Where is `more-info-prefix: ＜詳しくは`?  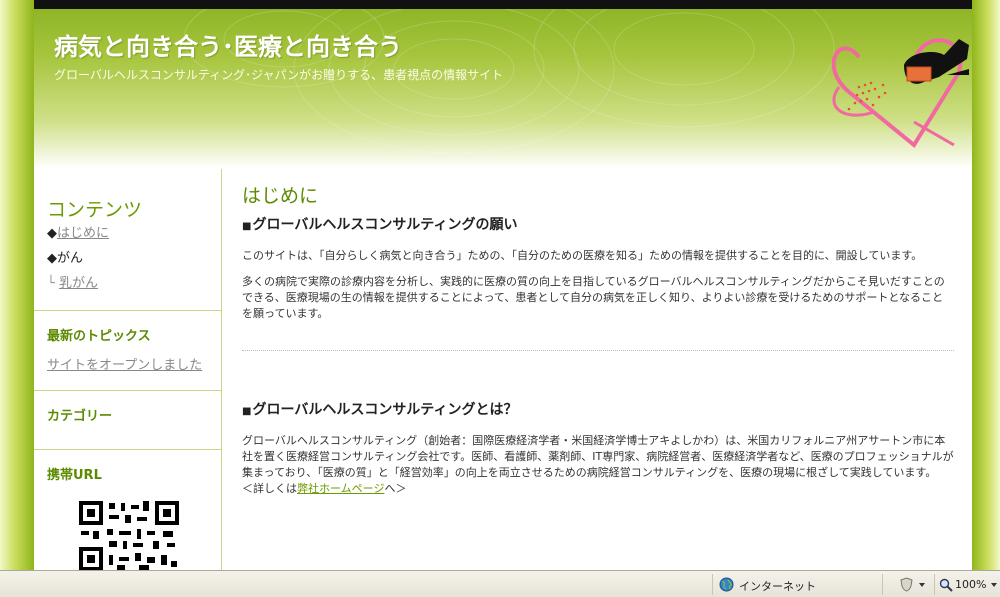
more-info-prefix: ＜詳しくは is located at coordinates (269, 488).